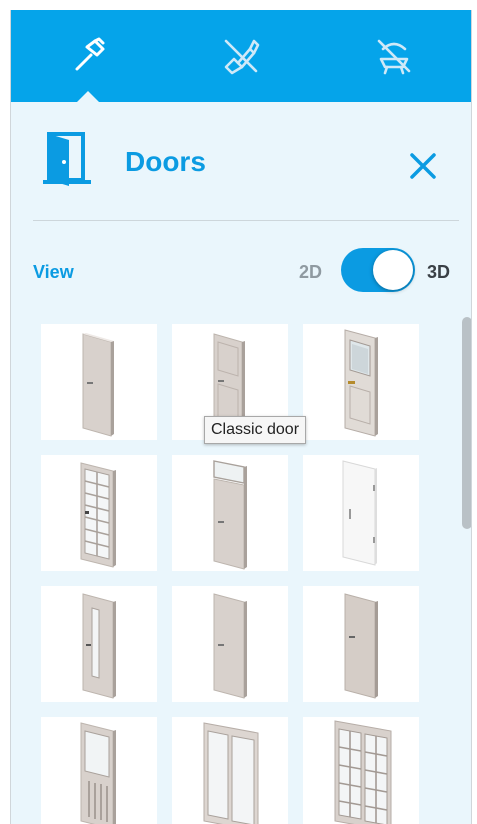 Image resolution: width=477 pixels, height=824 pixels. Describe the element at coordinates (165, 161) in the screenshot. I see `page-title: Doors` at that location.